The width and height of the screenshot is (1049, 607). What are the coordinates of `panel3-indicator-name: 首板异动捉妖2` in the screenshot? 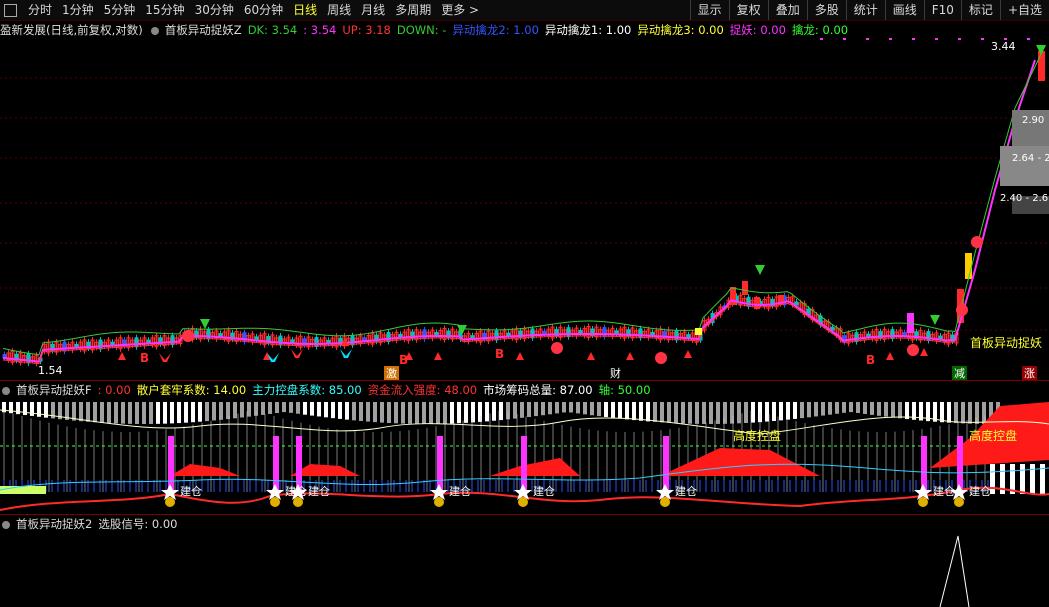 It's located at (54, 524).